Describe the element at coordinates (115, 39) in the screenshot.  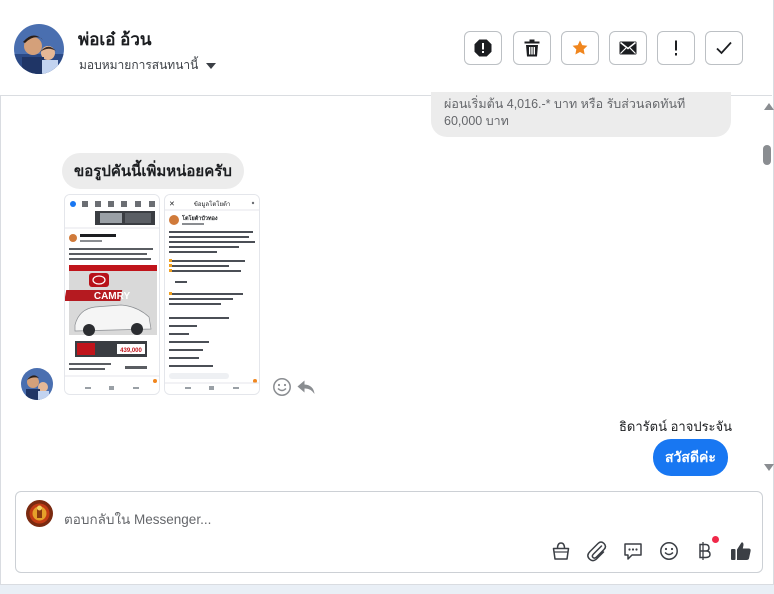
I see `contact-name: พ่อเอ๋ อ้วน` at that location.